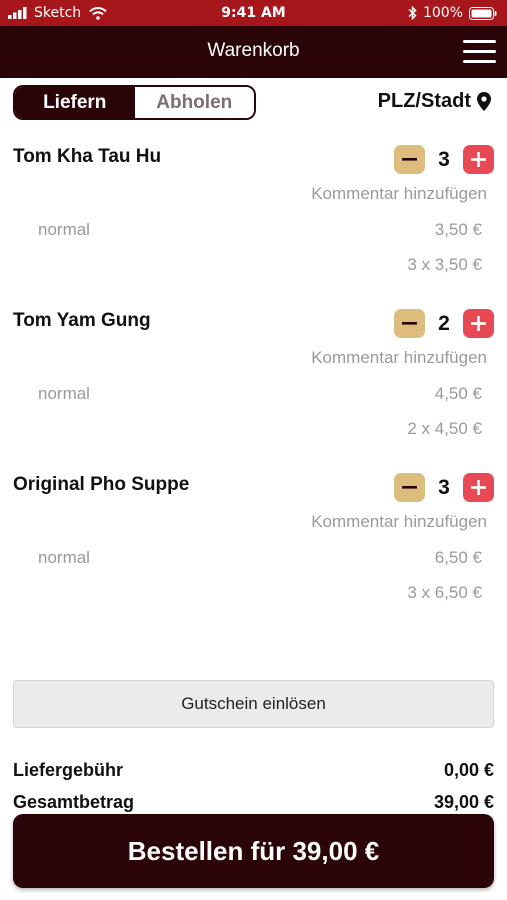 Image resolution: width=507 pixels, height=900 pixels. Describe the element at coordinates (444, 592) in the screenshot. I see `item-line-total: 3 x 6,50 €` at that location.